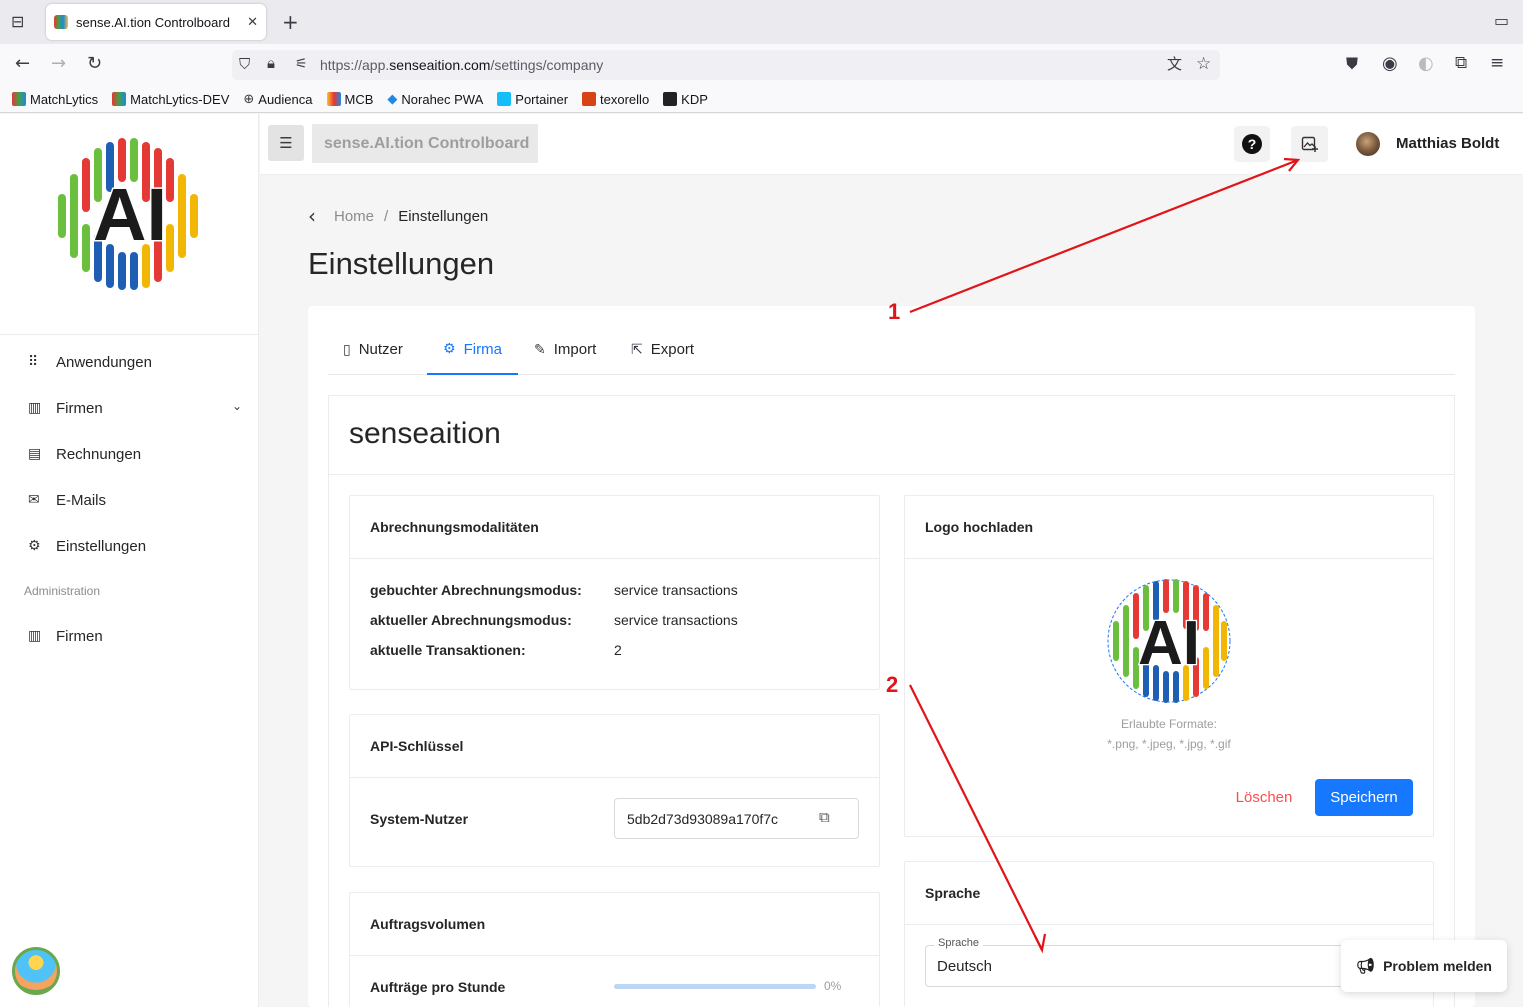 Image resolution: width=1523 pixels, height=1007 pixels. What do you see at coordinates (824, 817) in the screenshot?
I see `copy-icon: ⧉` at bounding box center [824, 817].